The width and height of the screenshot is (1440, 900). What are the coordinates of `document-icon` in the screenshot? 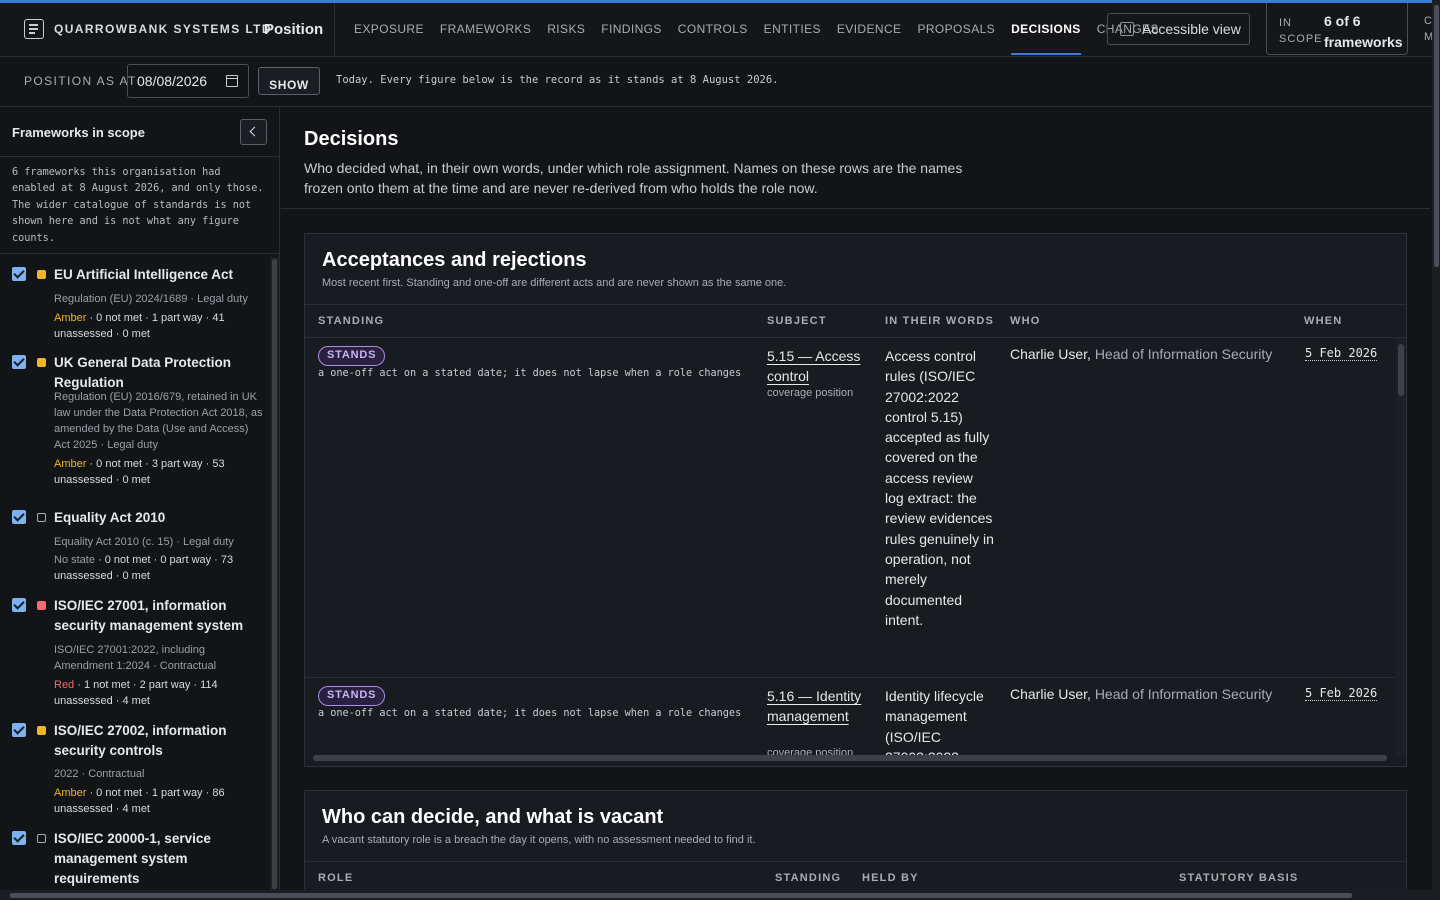 It's located at (34, 29).